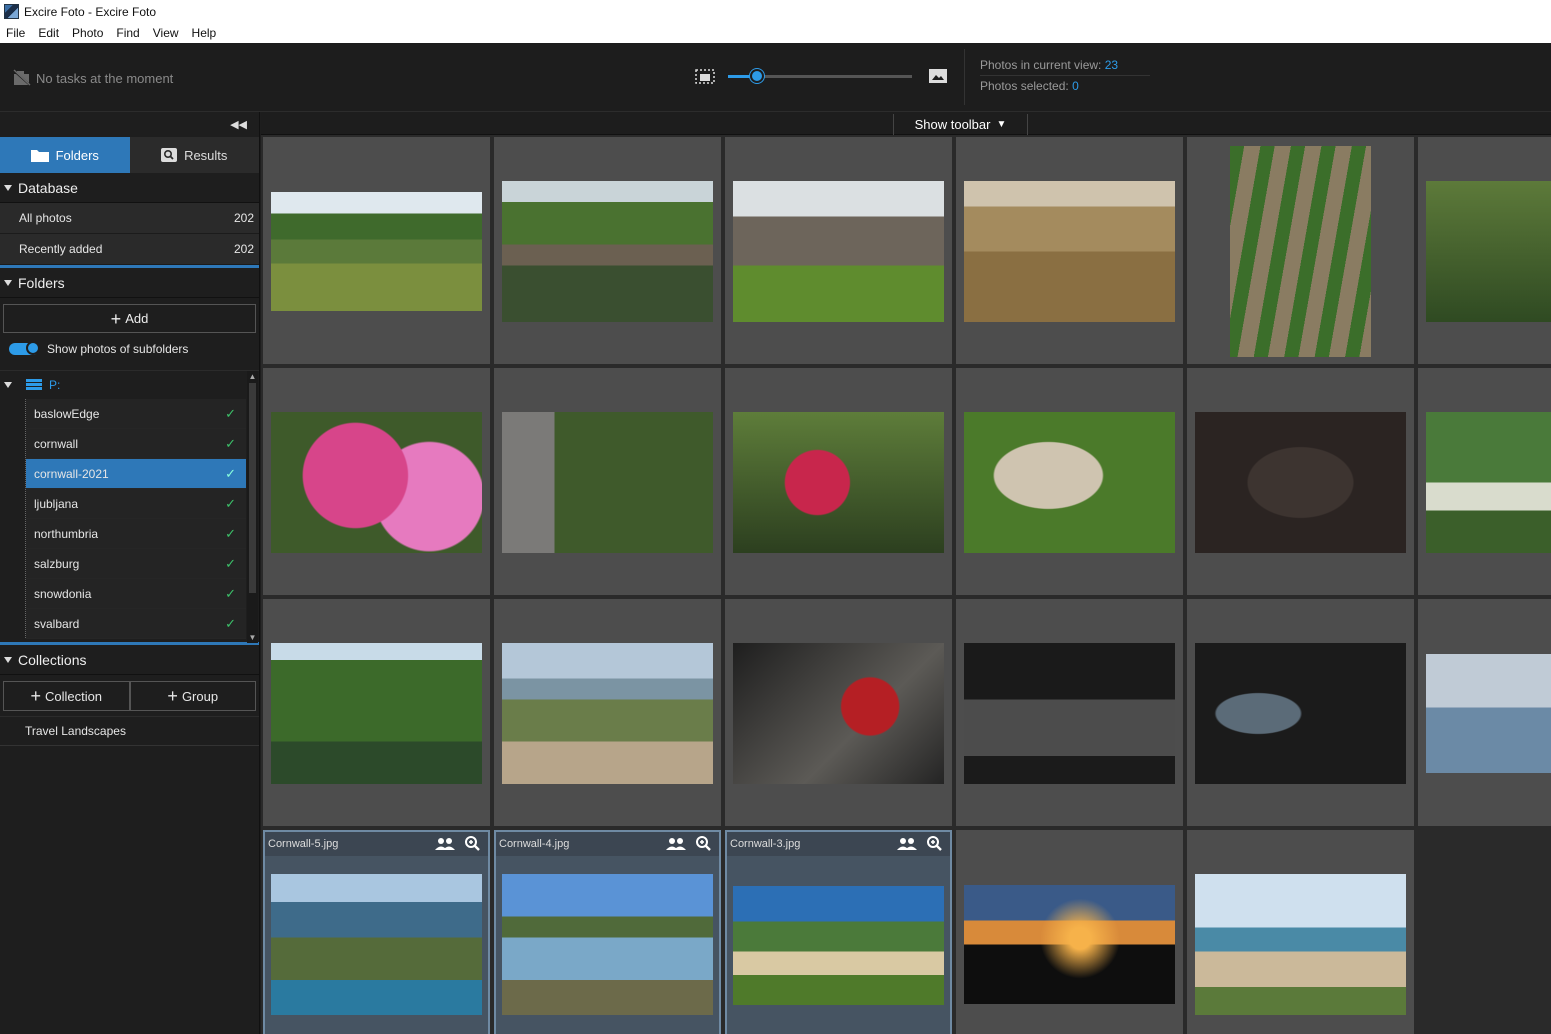  I want to click on collection-label: Travel Landscapes, so click(75, 731).